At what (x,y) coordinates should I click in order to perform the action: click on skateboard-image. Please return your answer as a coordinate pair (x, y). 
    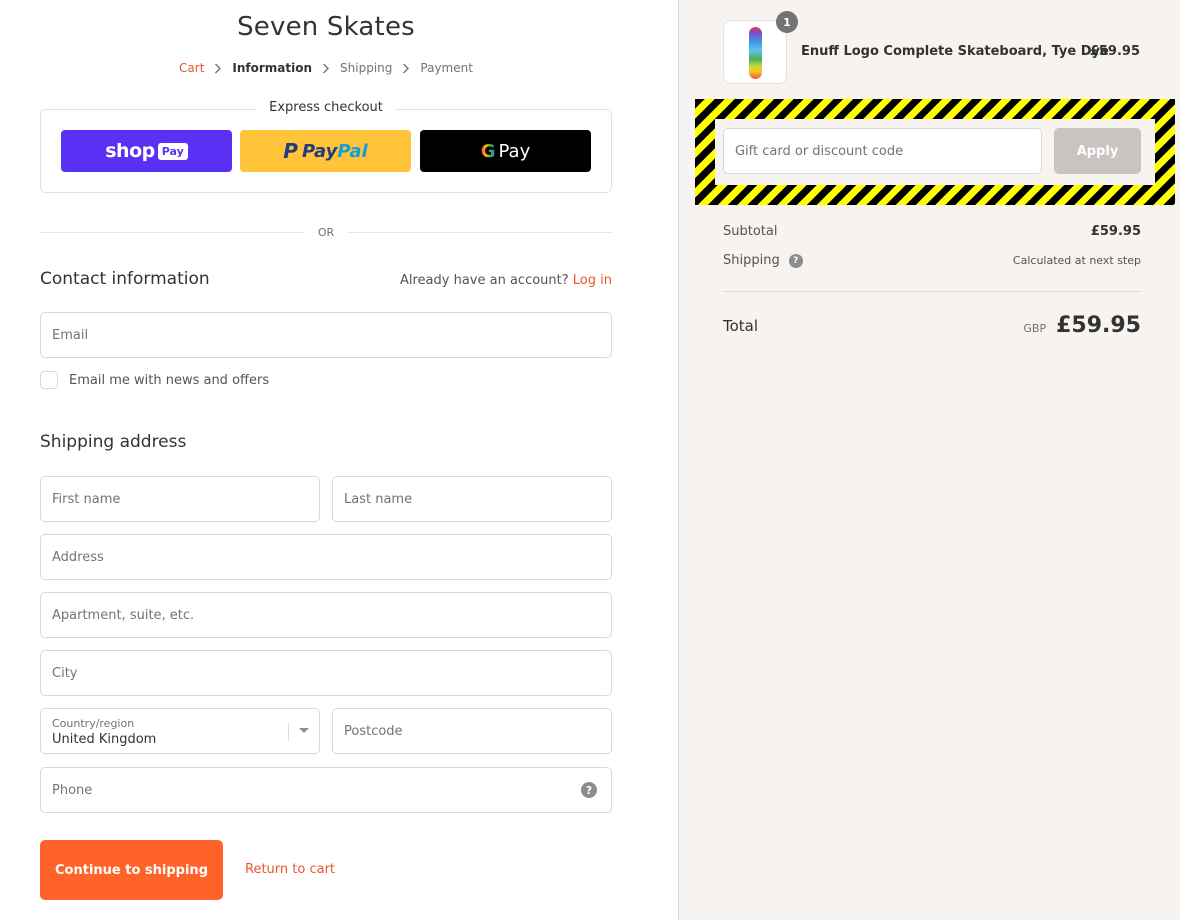
    Looking at the image, I should click on (755, 53).